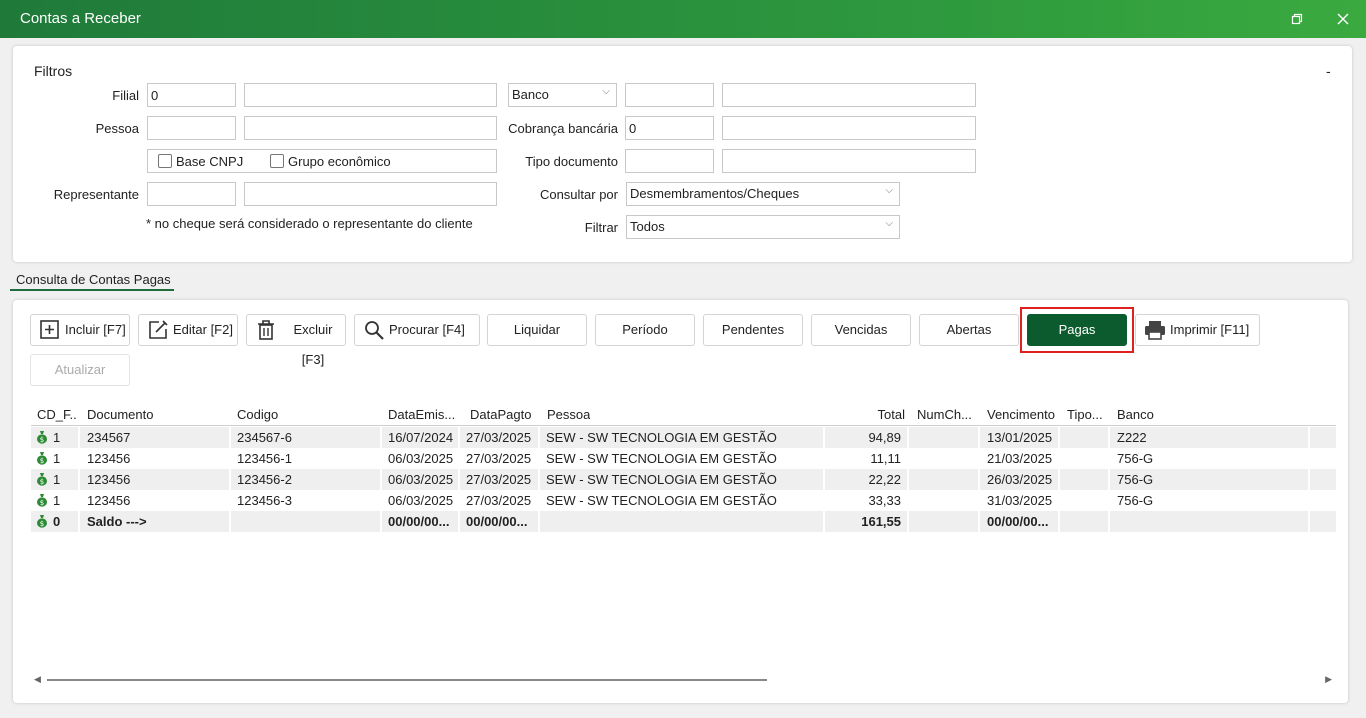  I want to click on add-icon, so click(49, 329).